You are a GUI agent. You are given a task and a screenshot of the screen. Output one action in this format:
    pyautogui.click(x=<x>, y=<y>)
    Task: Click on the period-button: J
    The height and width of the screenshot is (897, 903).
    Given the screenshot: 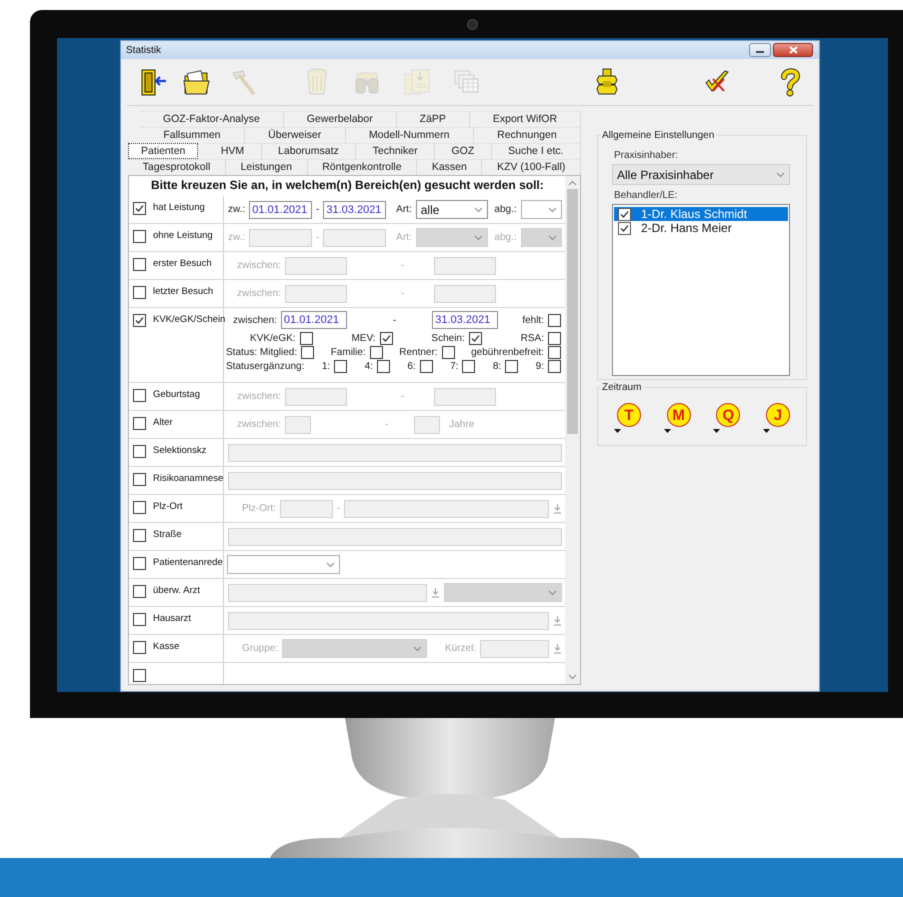 What is the action you would take?
    pyautogui.click(x=778, y=415)
    